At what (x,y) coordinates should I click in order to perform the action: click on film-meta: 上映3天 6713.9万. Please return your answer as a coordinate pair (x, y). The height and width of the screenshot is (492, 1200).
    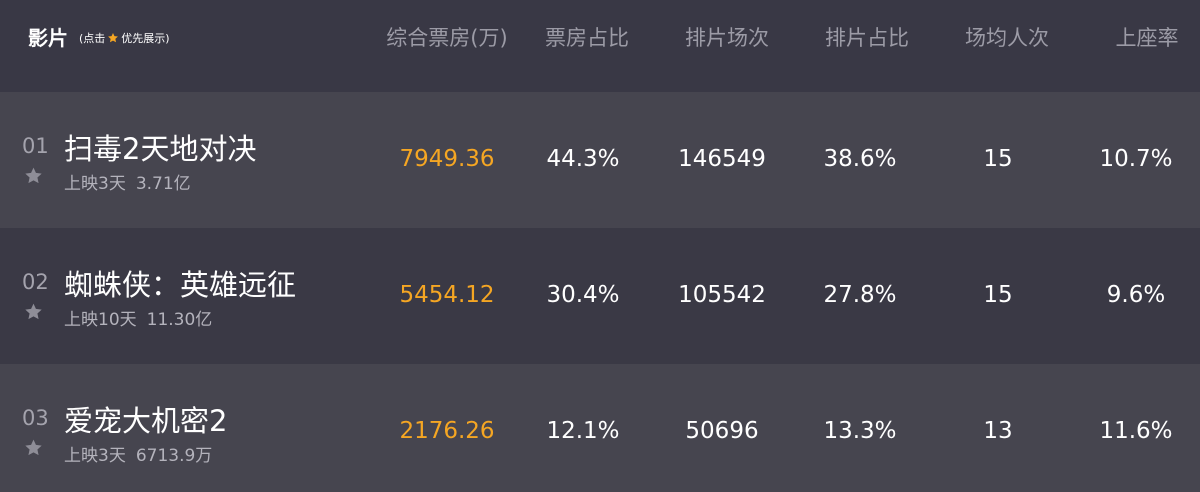
    Looking at the image, I should click on (138, 453).